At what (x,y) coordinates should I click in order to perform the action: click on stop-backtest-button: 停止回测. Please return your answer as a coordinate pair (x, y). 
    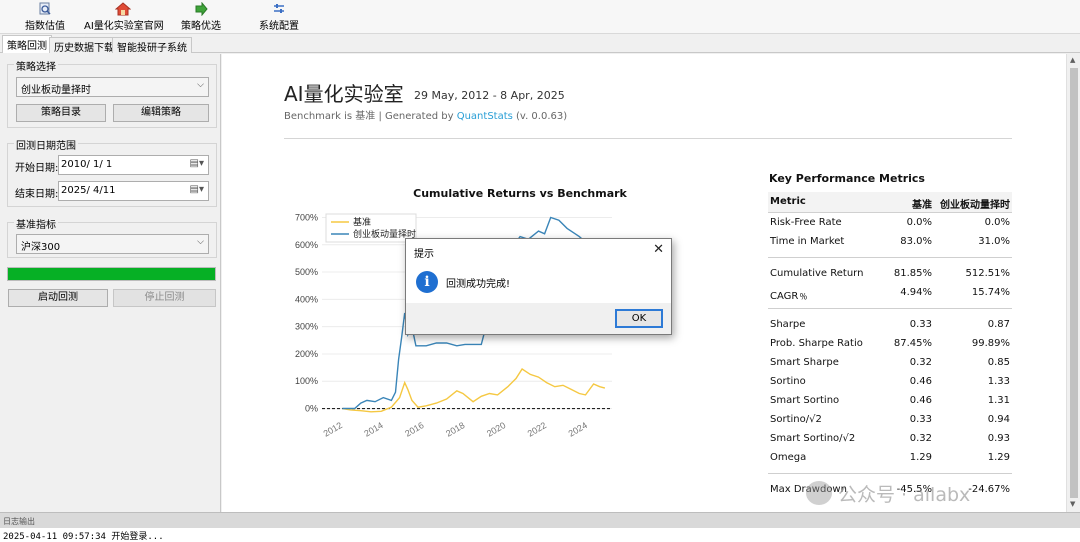
    Looking at the image, I should click on (164, 298).